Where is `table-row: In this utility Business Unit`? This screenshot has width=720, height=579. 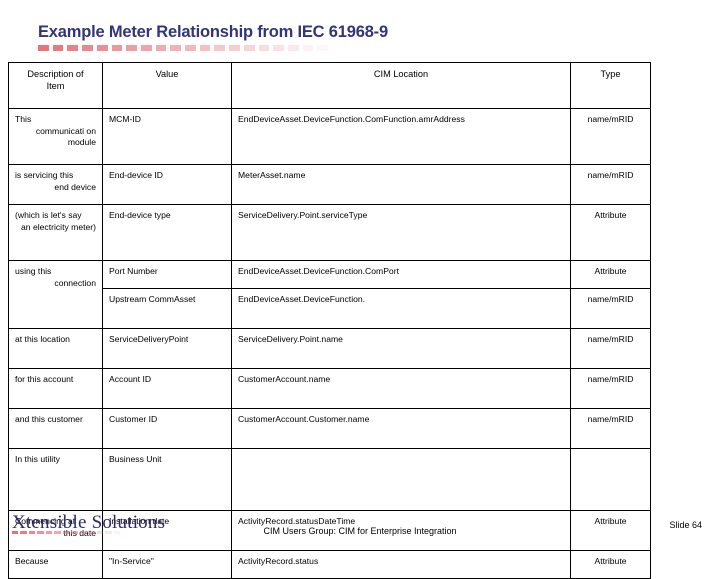 table-row: In this utility Business Unit is located at coordinates (329, 479).